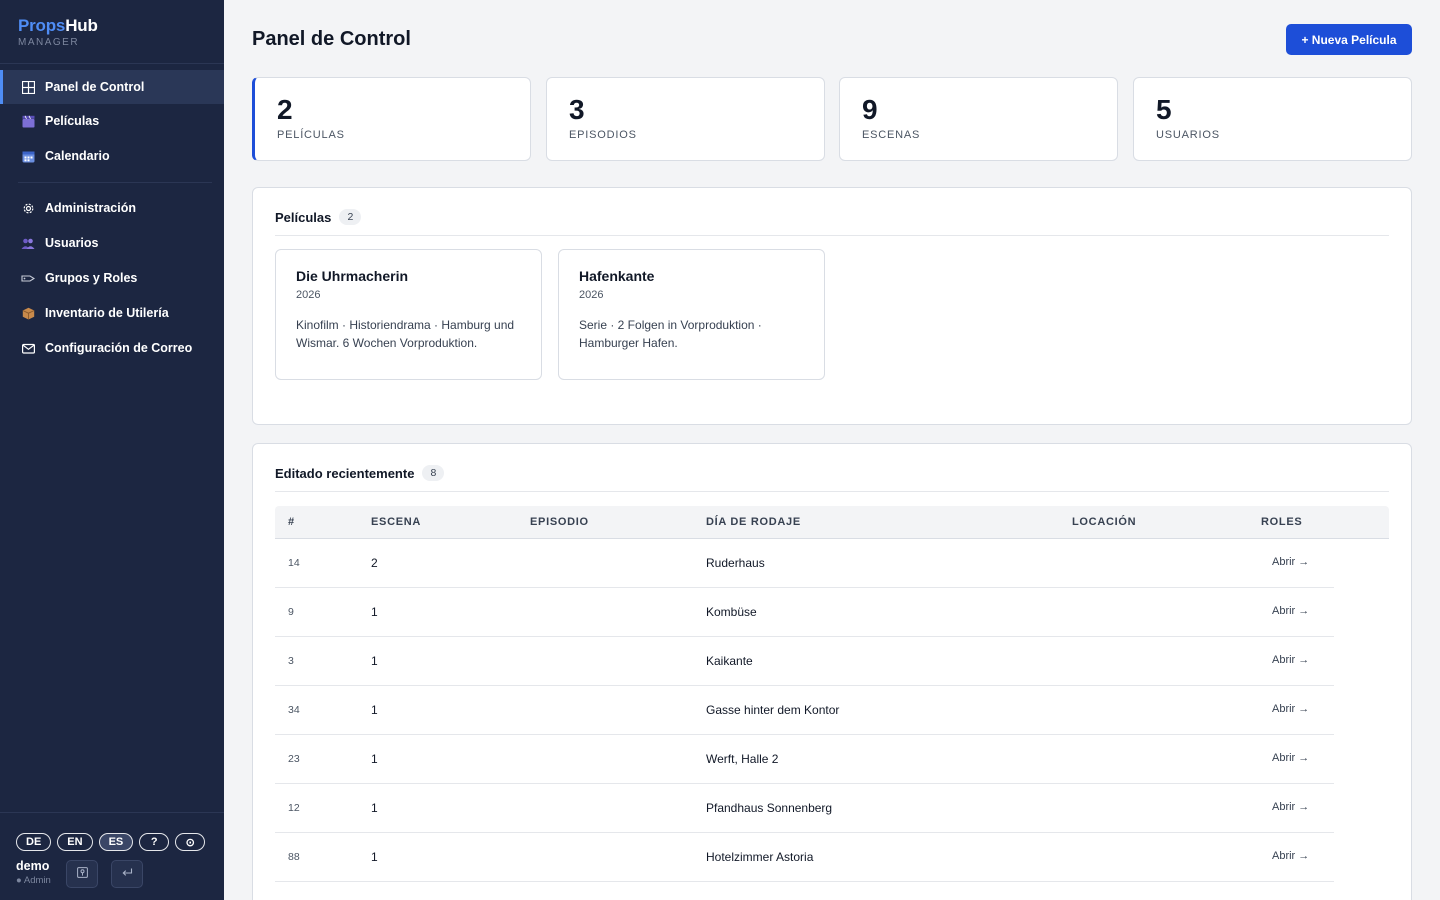  I want to click on table-row: 34 1 Gasse hinter dem Kontor Abrir →, so click(804, 710).